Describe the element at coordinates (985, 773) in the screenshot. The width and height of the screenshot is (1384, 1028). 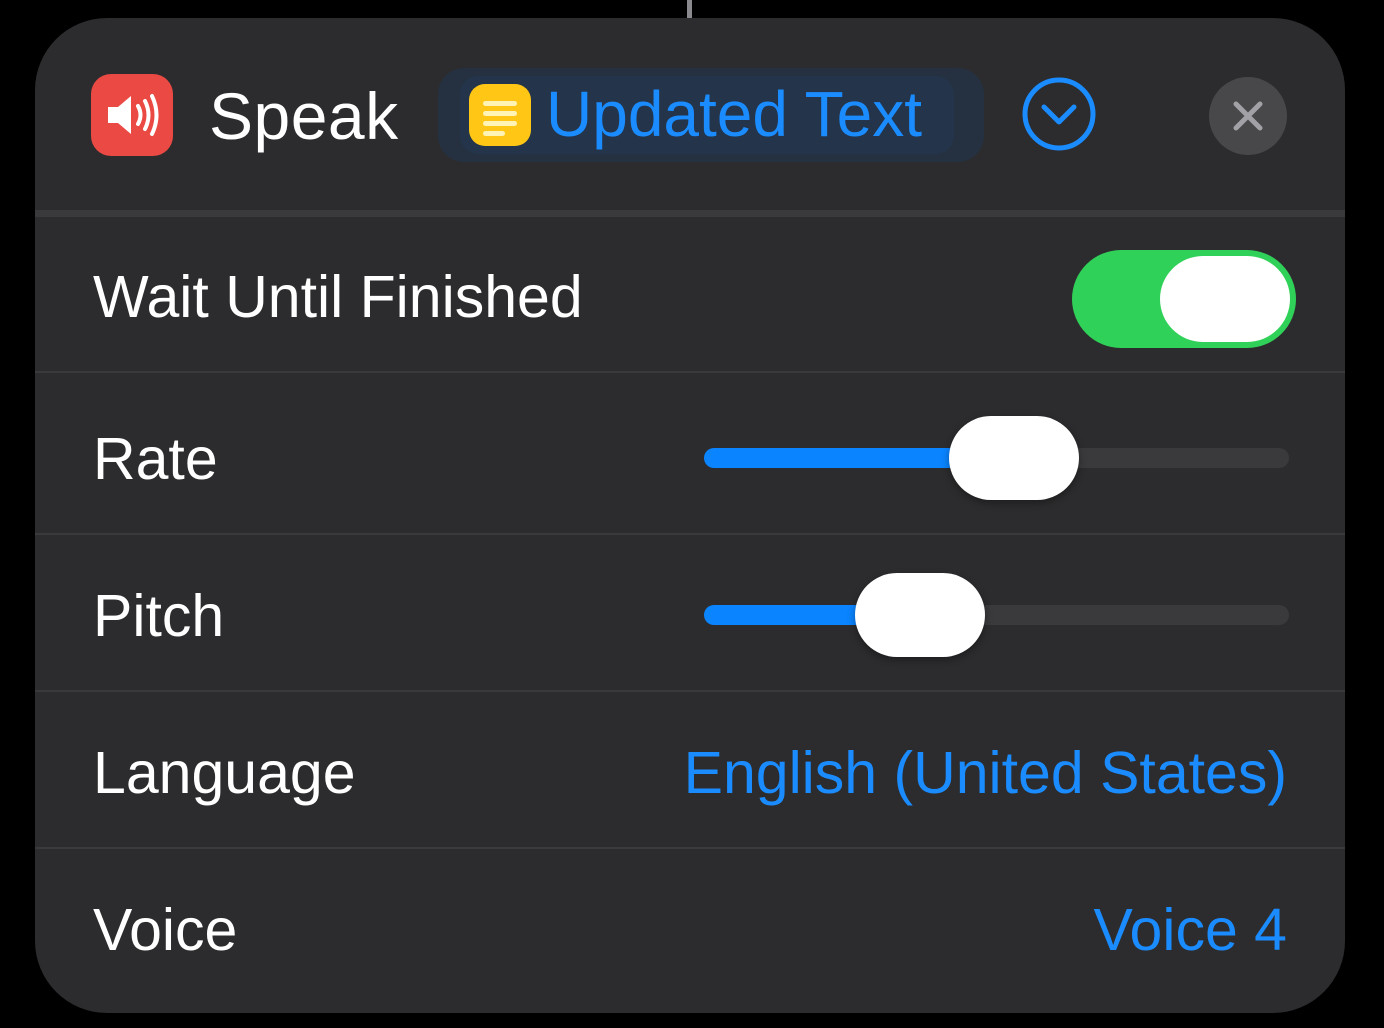
I see `language-value: English (United States)` at that location.